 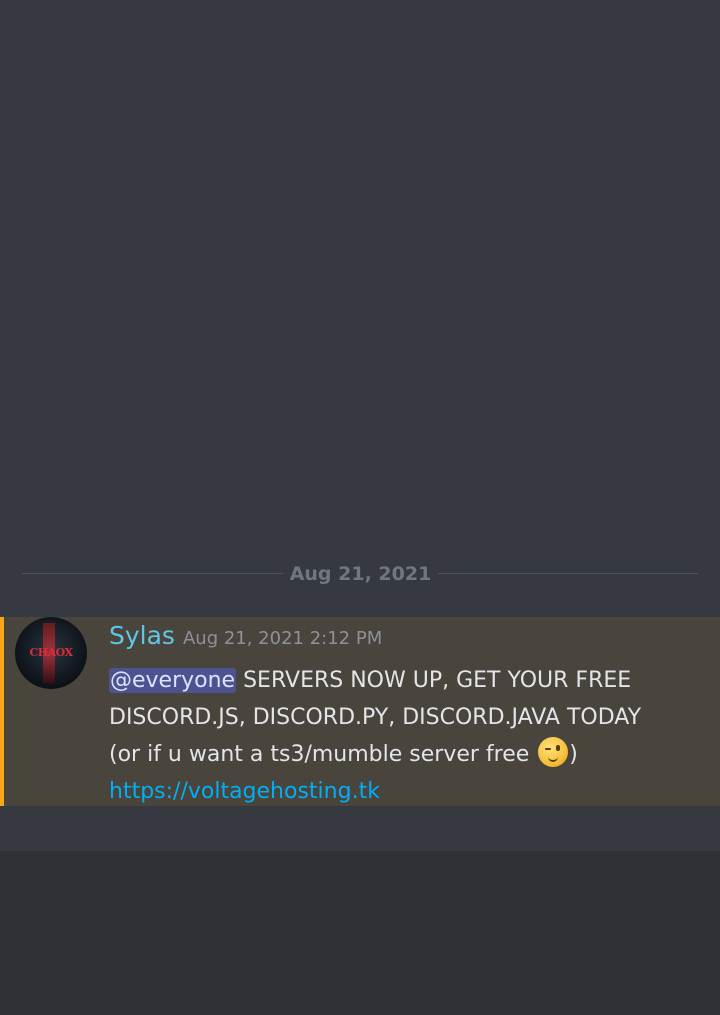 What do you see at coordinates (323, 754) in the screenshot?
I see `message-text-line-3: (or if u want a ts3/mumble server free` at bounding box center [323, 754].